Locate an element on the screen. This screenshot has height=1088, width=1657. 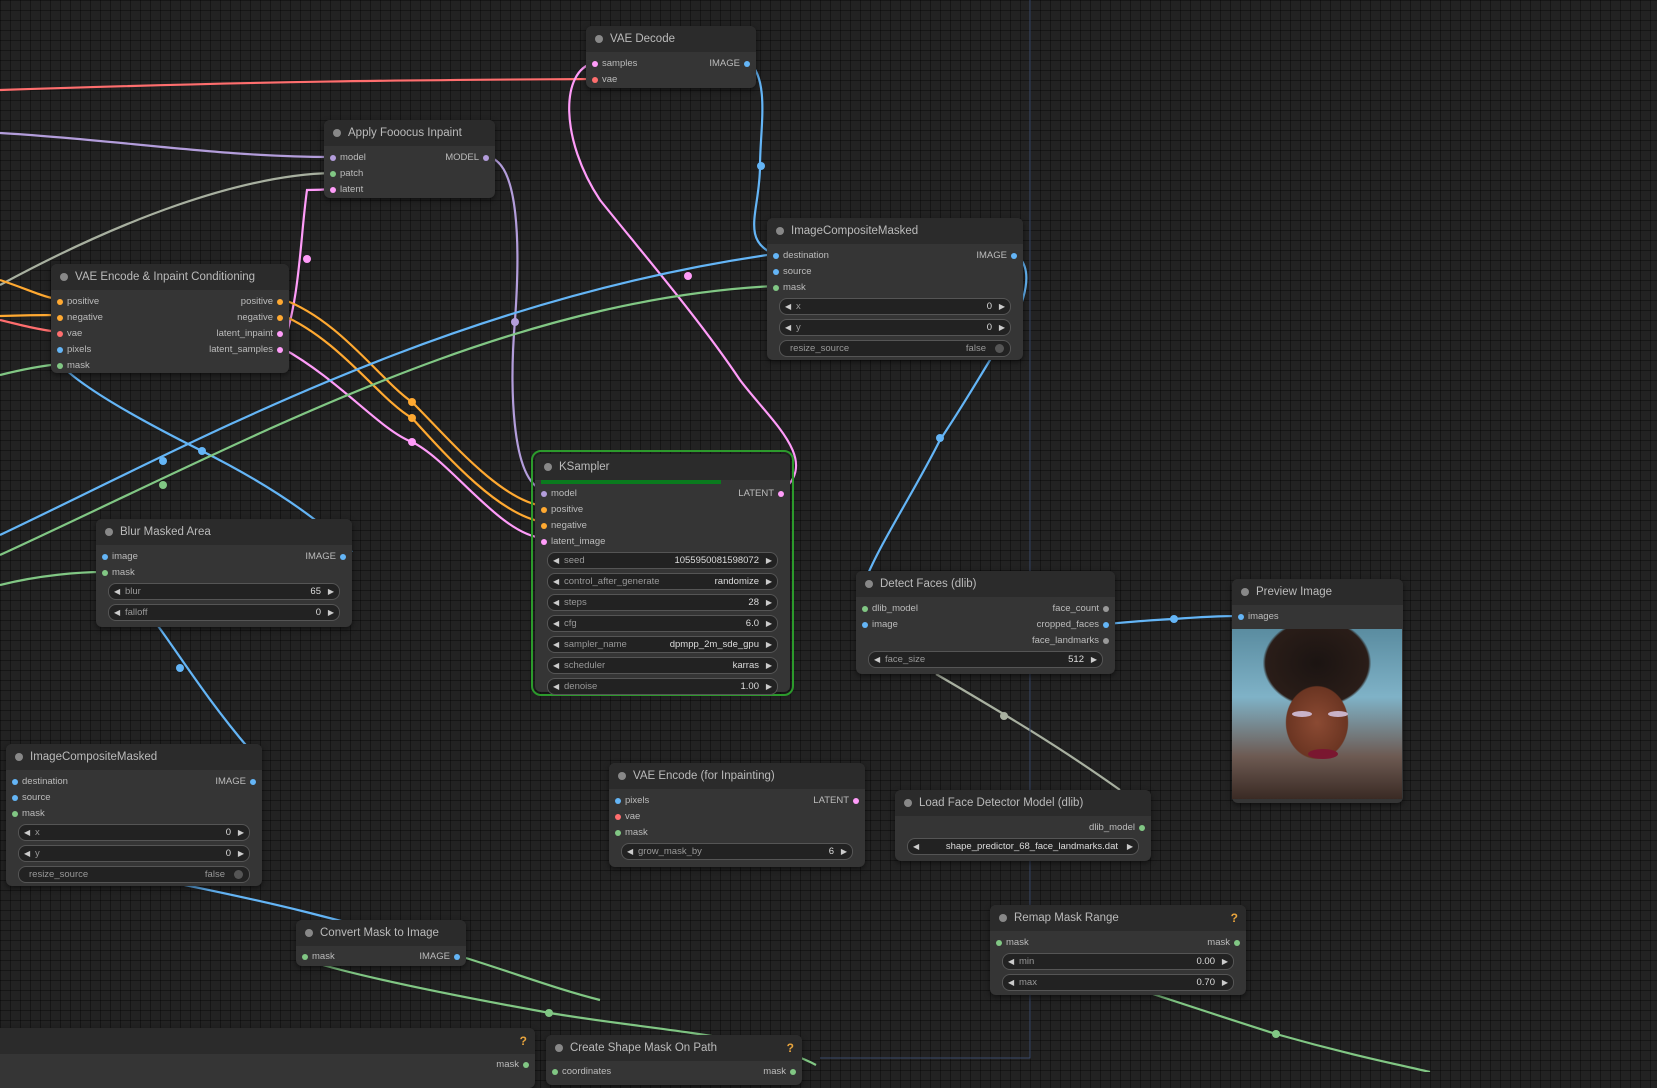
node-title: VAE Decode is located at coordinates (671, 39).